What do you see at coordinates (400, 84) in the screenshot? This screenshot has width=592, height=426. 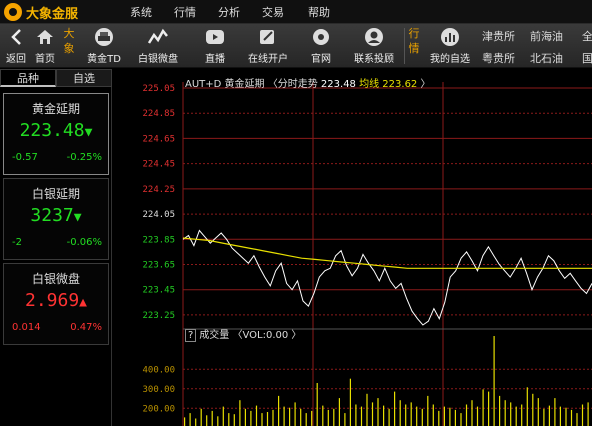 I see `chart-avg-value: 223.62` at bounding box center [400, 84].